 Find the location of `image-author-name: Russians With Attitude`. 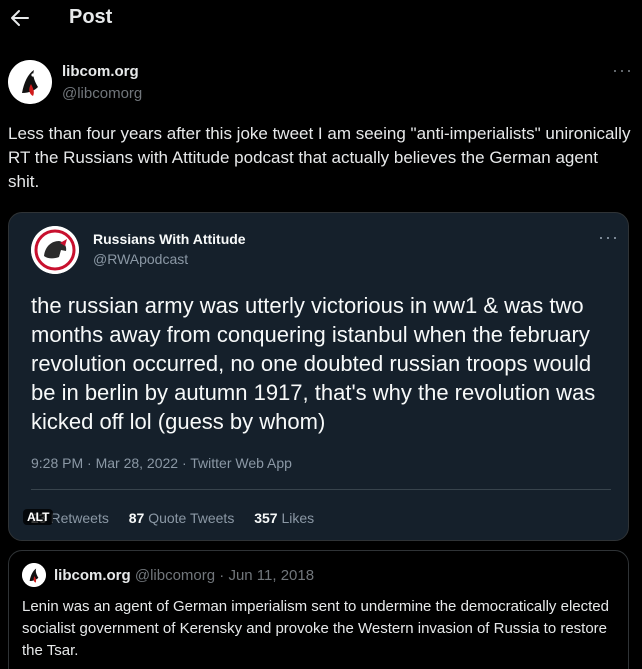

image-author-name: Russians With Attitude is located at coordinates (169, 239).